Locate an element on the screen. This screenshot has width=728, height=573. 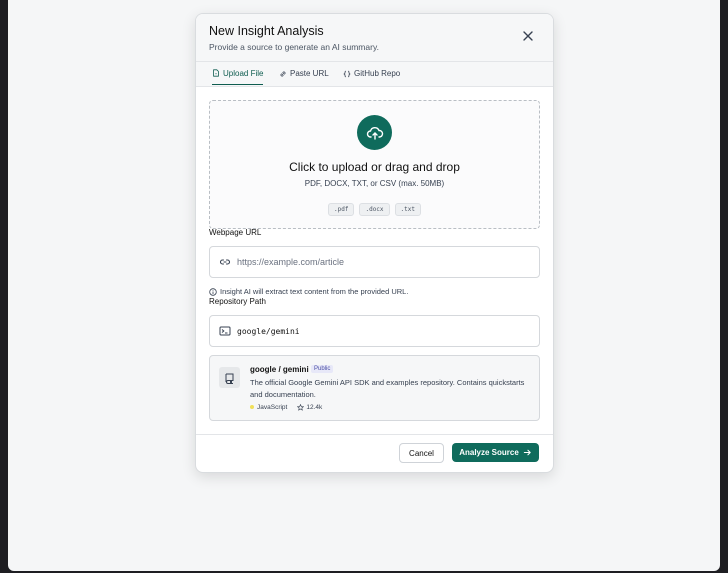
star-icon is located at coordinates (301, 407).